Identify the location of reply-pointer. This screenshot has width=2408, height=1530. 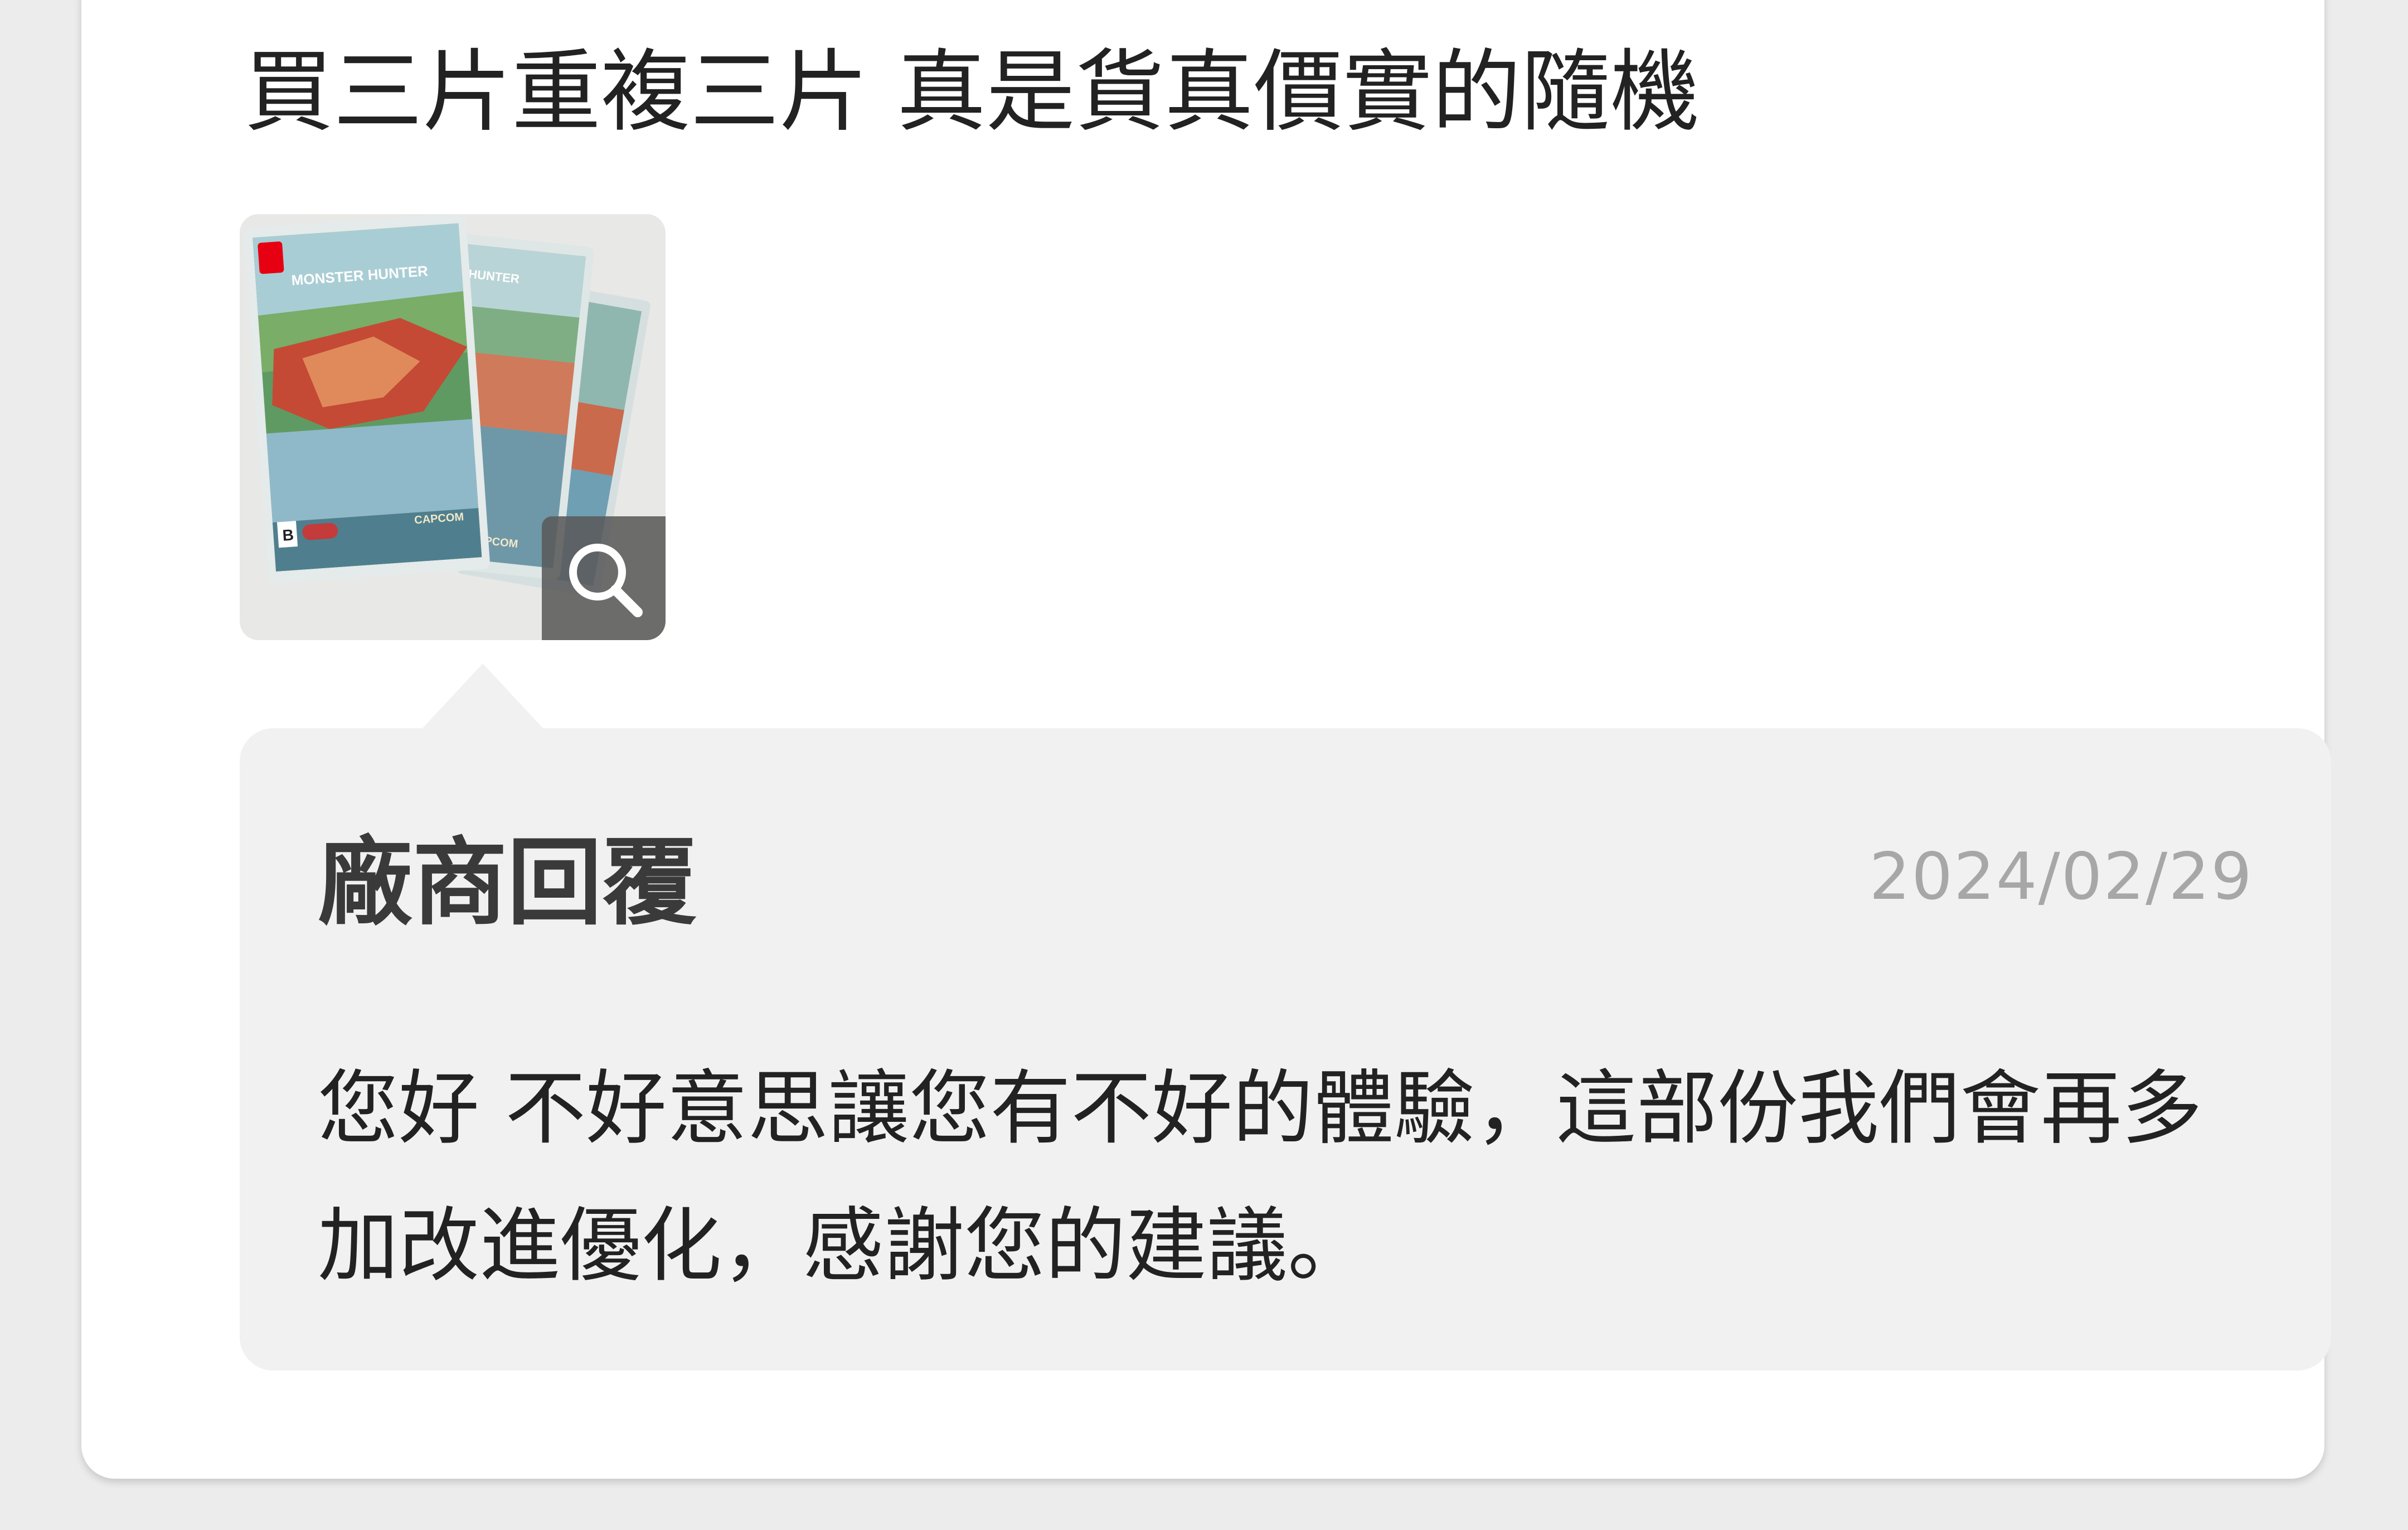
(483, 696).